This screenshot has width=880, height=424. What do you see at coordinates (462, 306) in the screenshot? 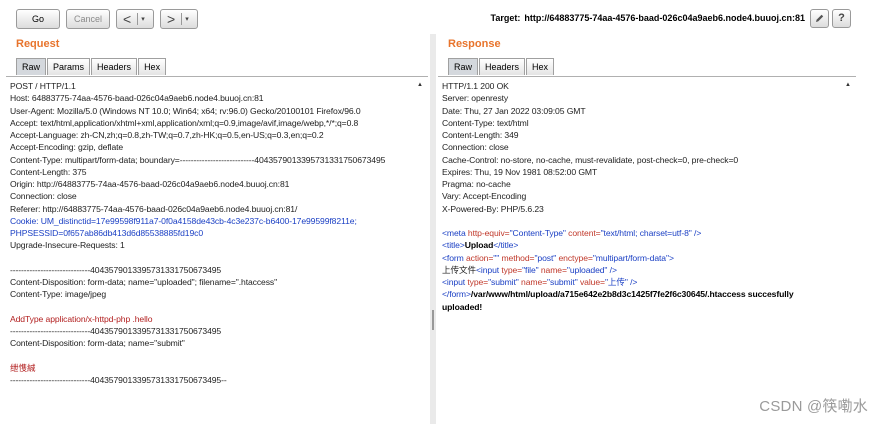
I see `html-result-line-2: uploaded!` at bounding box center [462, 306].